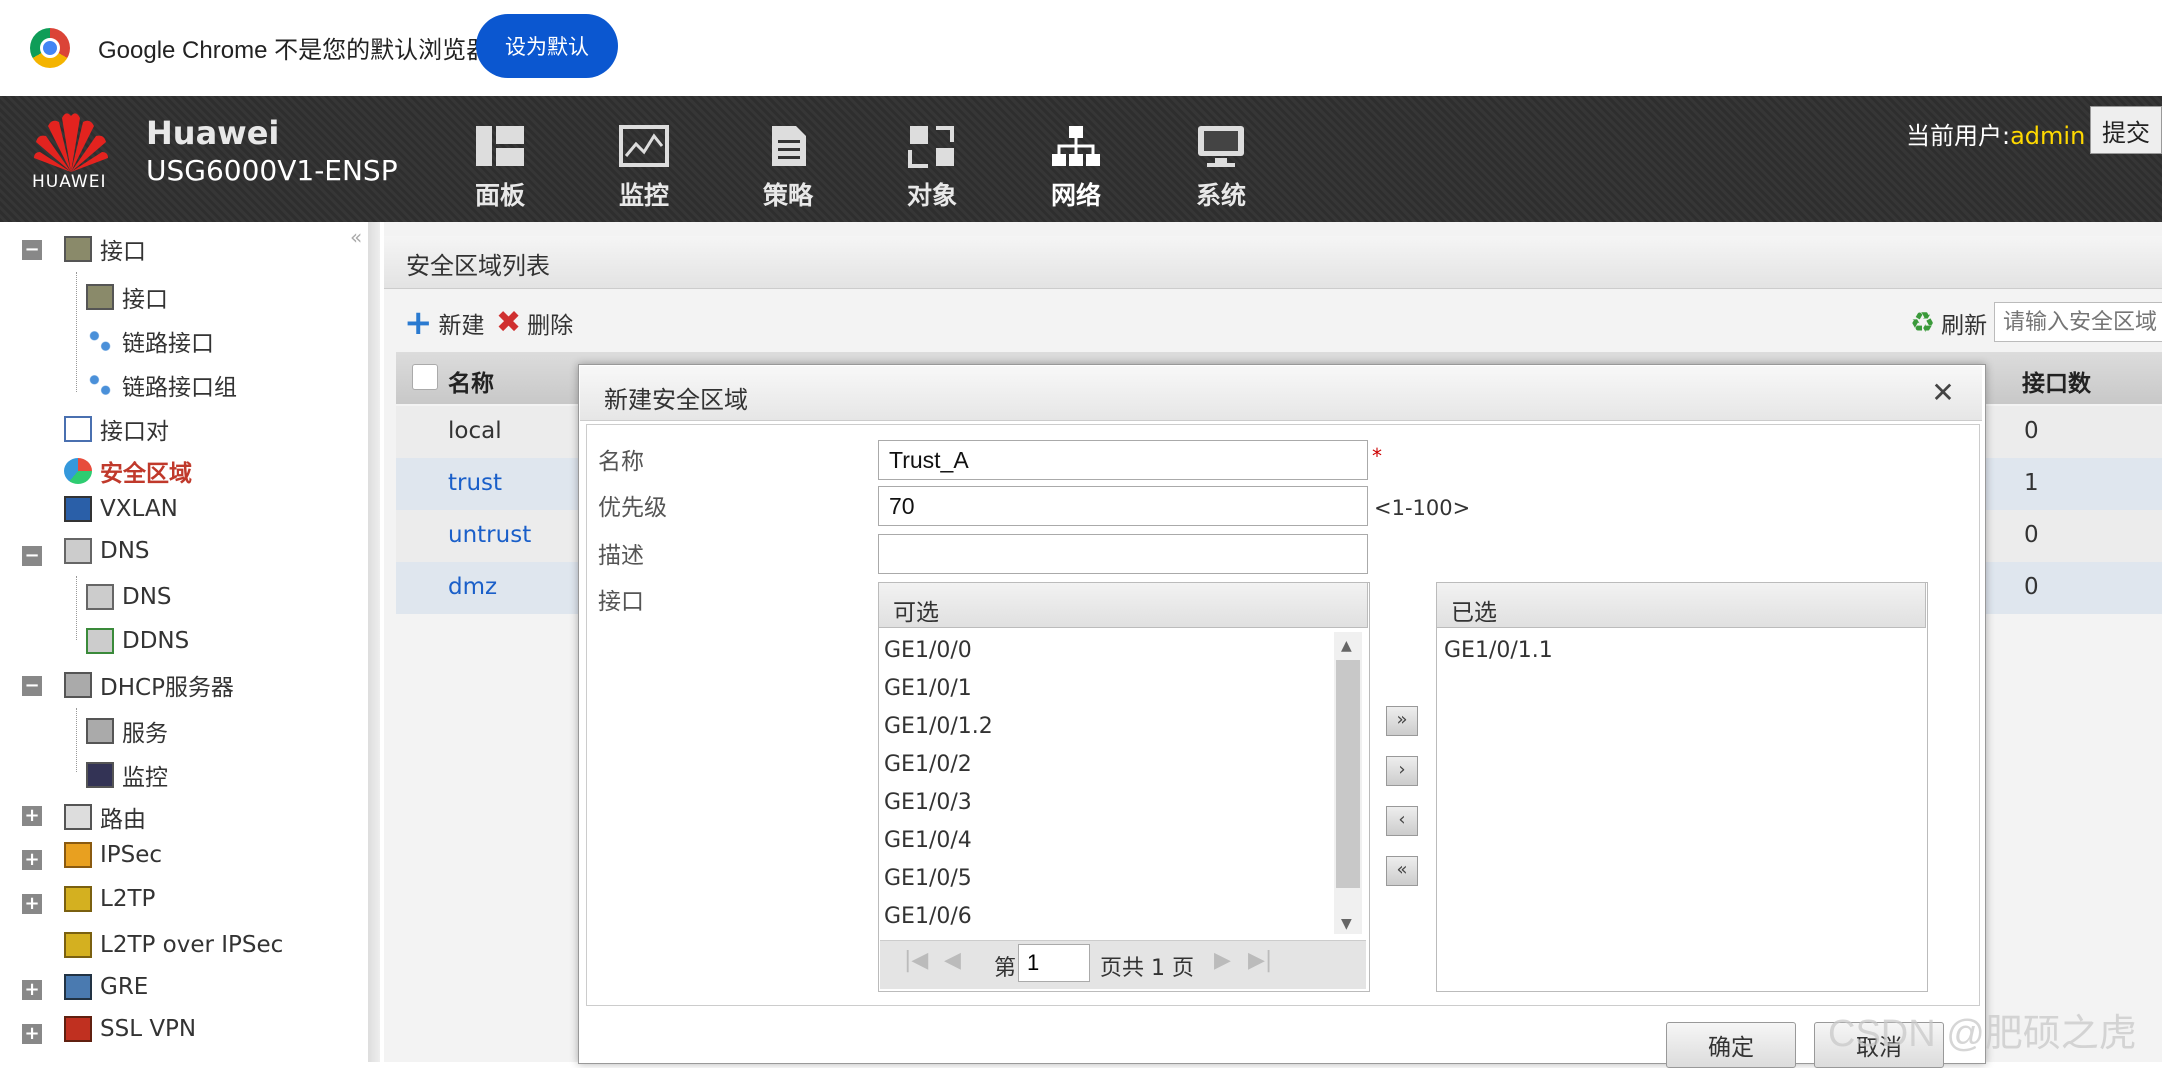 The width and height of the screenshot is (2162, 1068). What do you see at coordinates (471, 381) in the screenshot?
I see `column-header-name: 名称` at bounding box center [471, 381].